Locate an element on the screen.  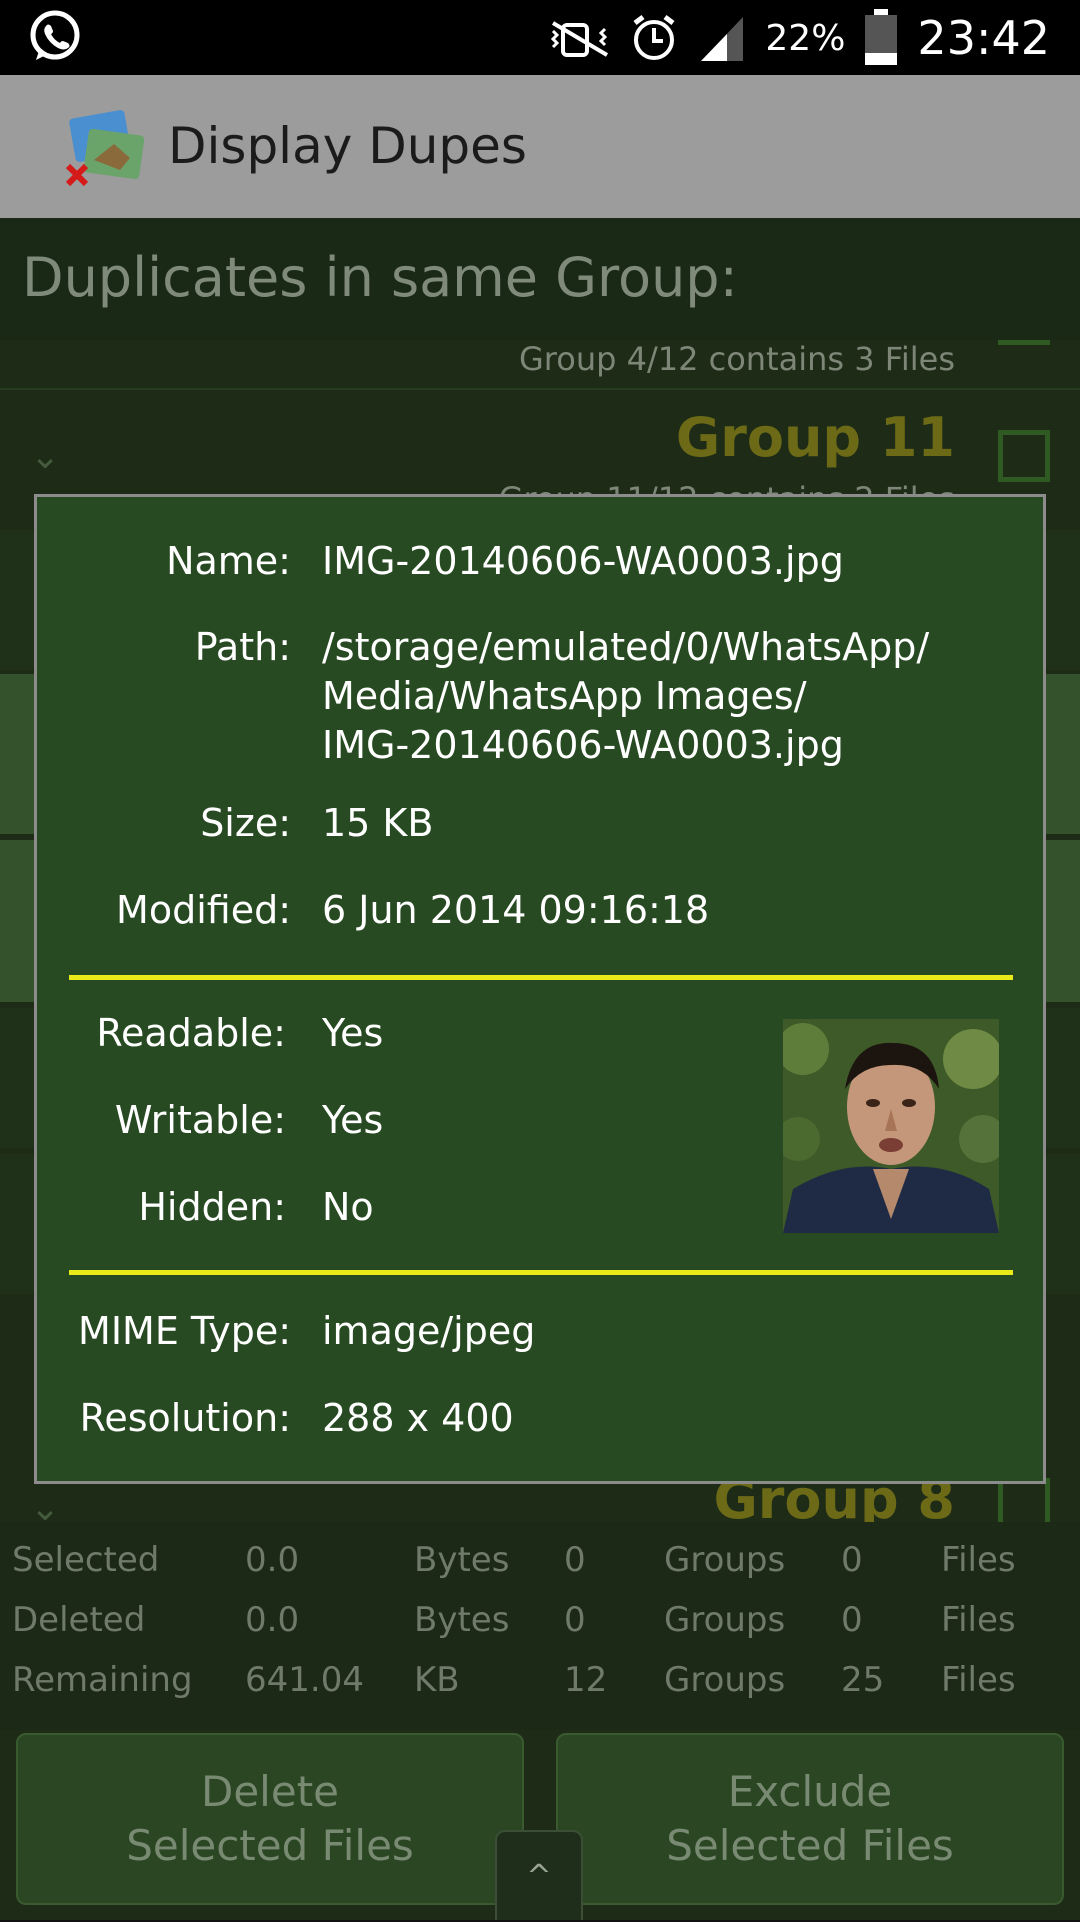
modified-label: Modified: is located at coordinates (203, 910).